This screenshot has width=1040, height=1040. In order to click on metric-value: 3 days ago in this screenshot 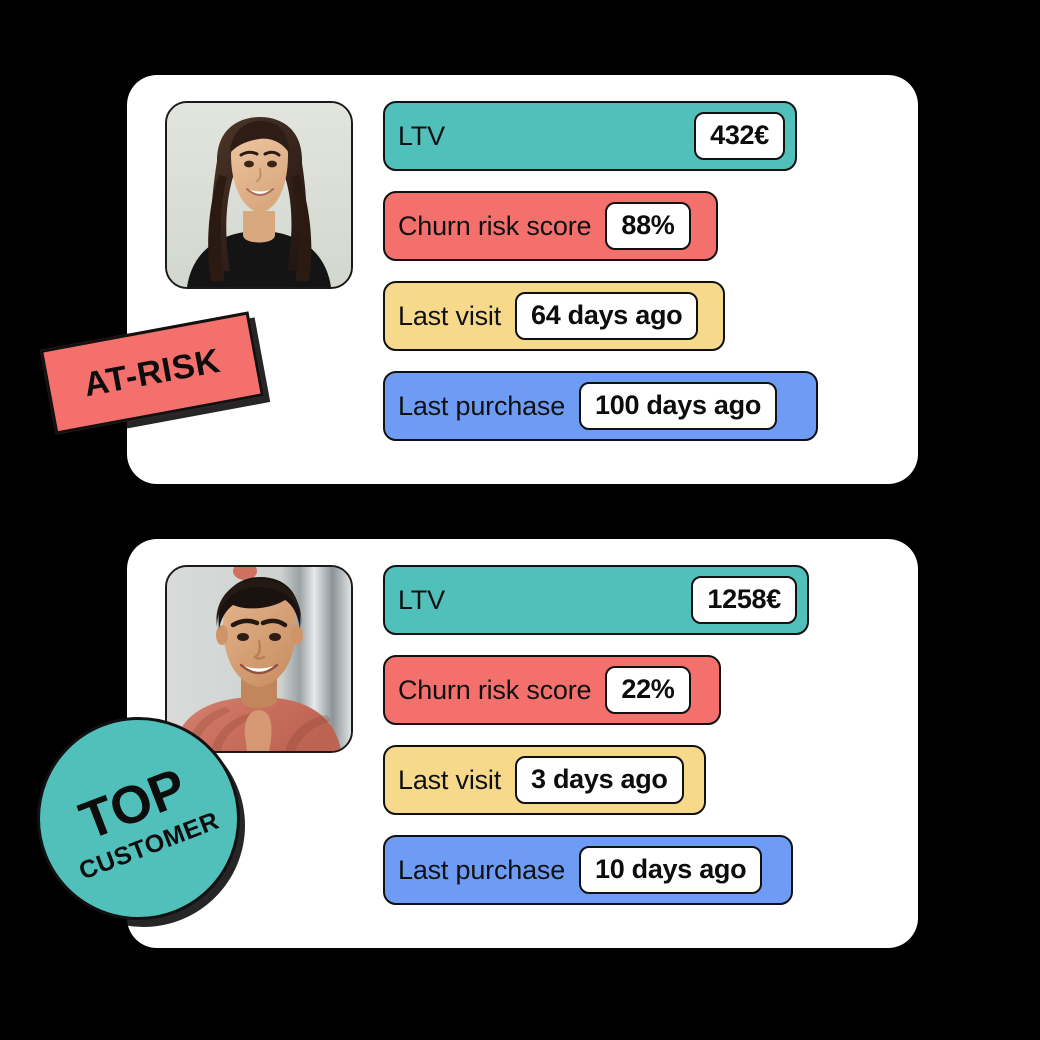, I will do `click(599, 780)`.